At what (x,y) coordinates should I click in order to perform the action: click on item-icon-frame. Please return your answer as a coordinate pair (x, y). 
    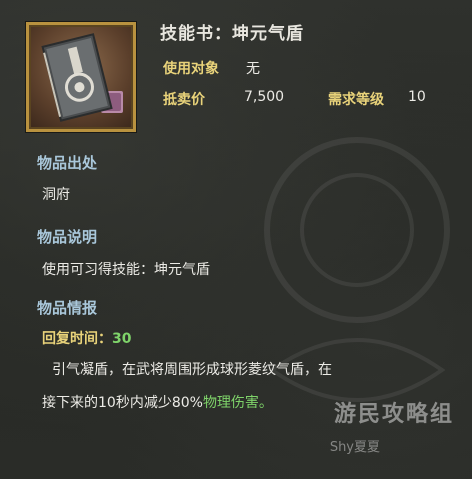
    Looking at the image, I should click on (81, 77).